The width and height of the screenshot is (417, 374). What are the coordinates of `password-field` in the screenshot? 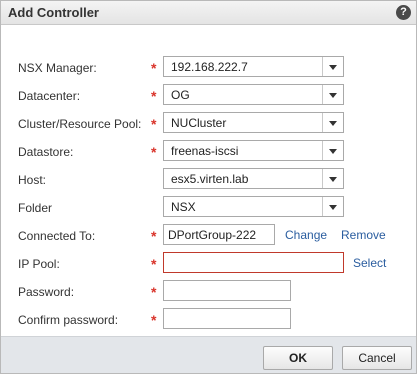 It's located at (227, 290).